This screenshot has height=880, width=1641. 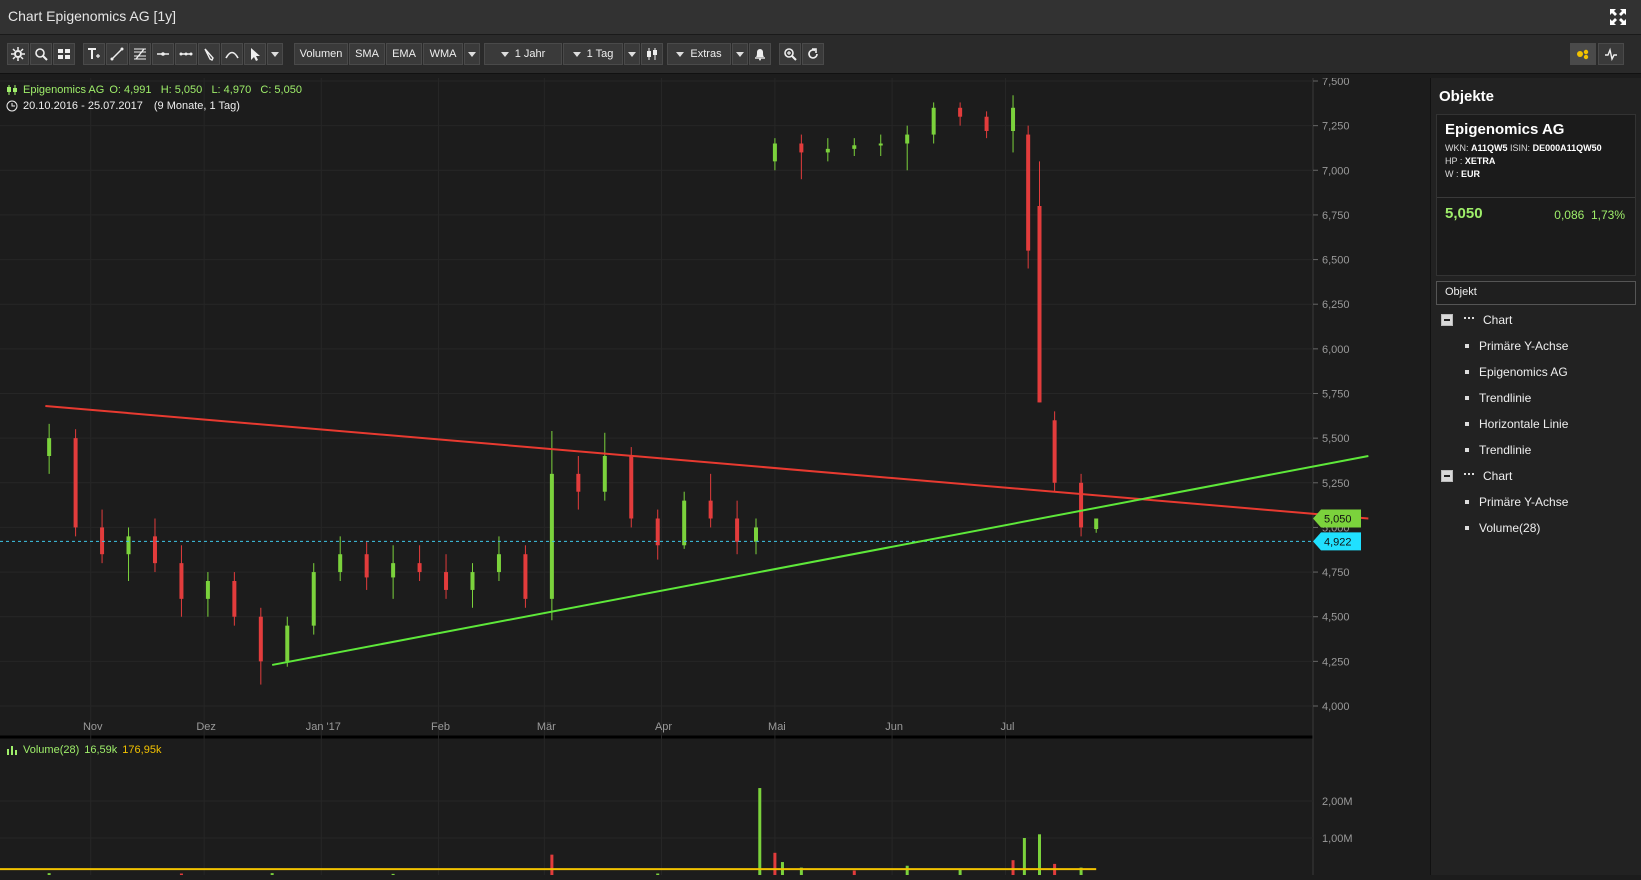 What do you see at coordinates (1516, 372) in the screenshot?
I see `tree-item: Epigenomics AG` at bounding box center [1516, 372].